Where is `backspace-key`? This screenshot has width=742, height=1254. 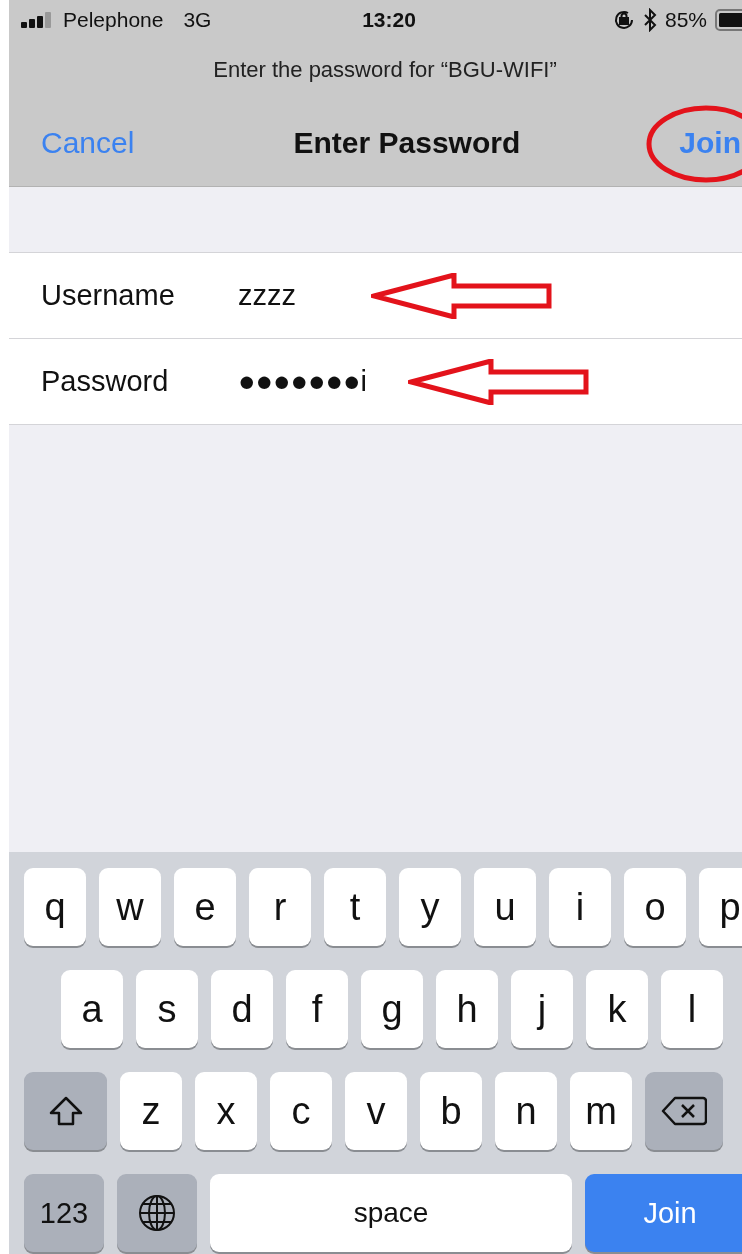 backspace-key is located at coordinates (684, 1111).